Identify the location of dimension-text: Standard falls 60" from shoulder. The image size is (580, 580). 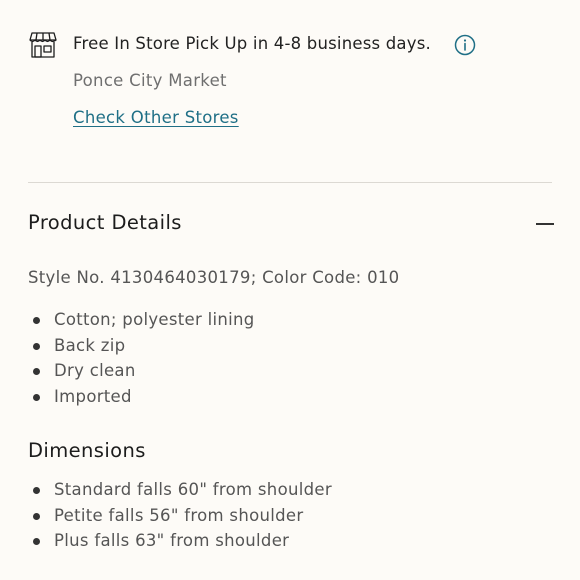
(193, 489).